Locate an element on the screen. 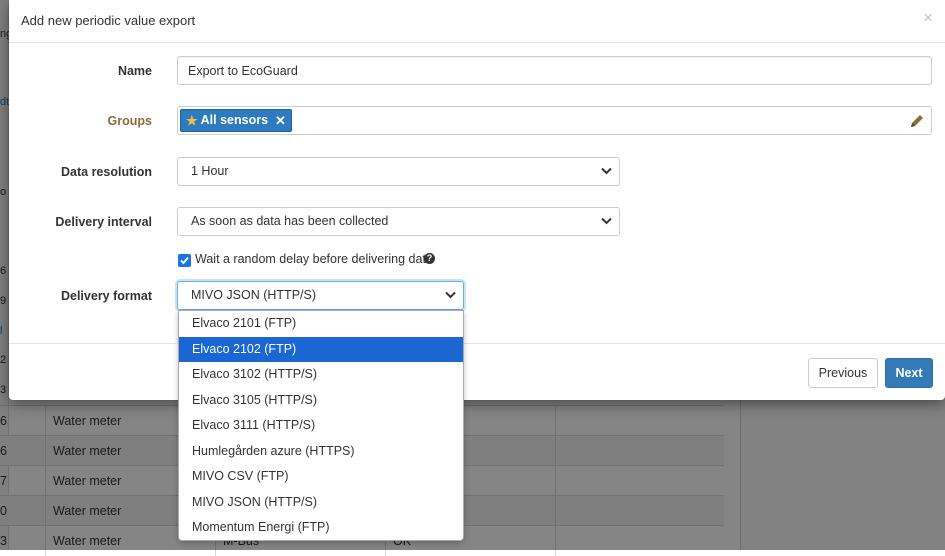 Image resolution: width=945 pixels, height=556 pixels. previous-button: Previous is located at coordinates (843, 373).